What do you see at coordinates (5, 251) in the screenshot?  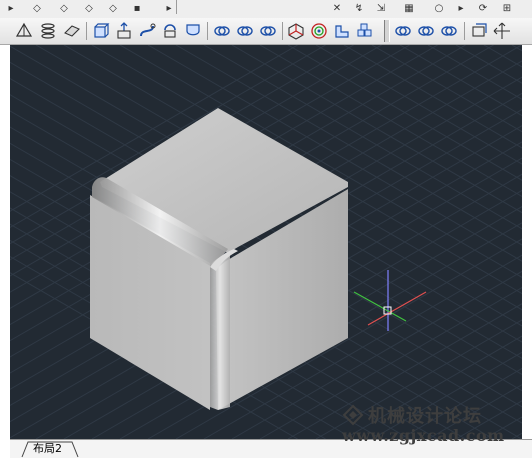 I see `left-margin` at bounding box center [5, 251].